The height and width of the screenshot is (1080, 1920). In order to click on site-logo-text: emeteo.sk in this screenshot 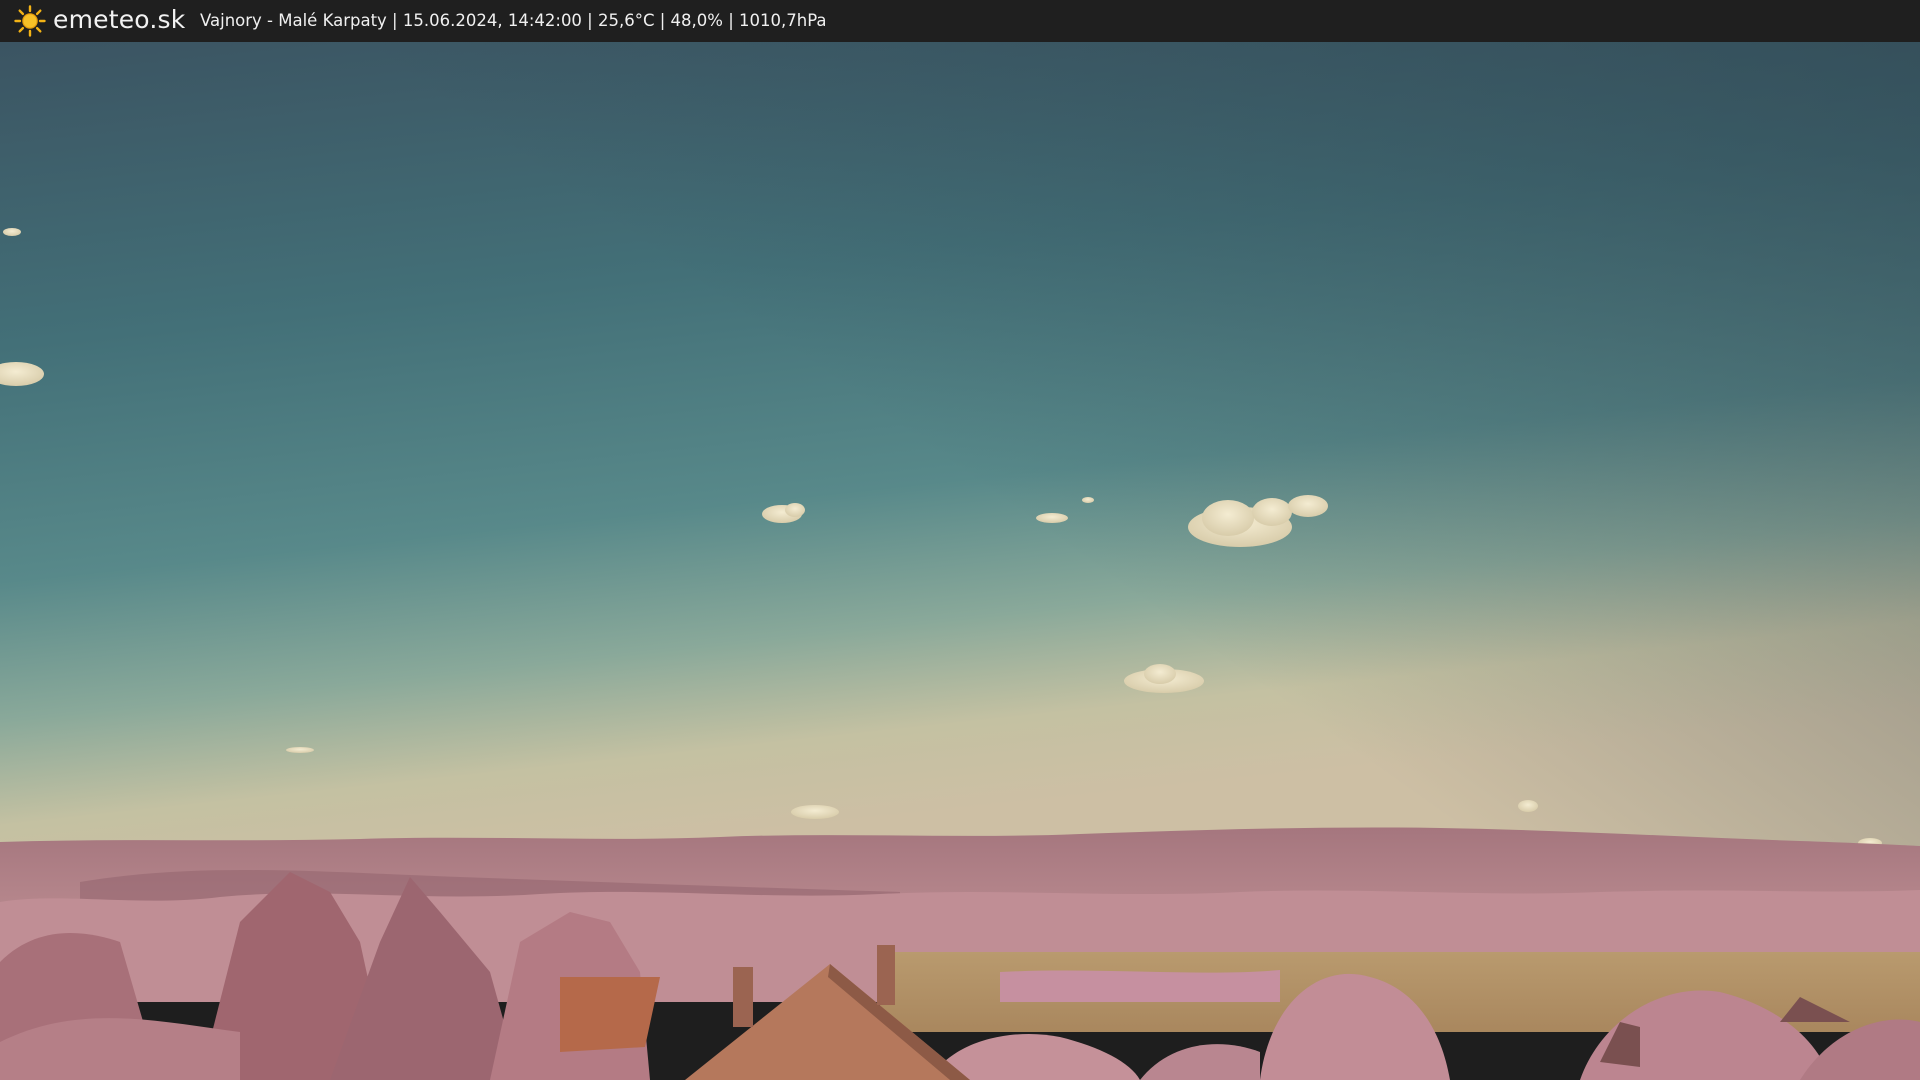, I will do `click(119, 20)`.